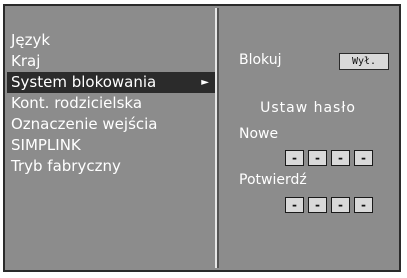  I want to click on new-password-label: Nowe, so click(259, 134).